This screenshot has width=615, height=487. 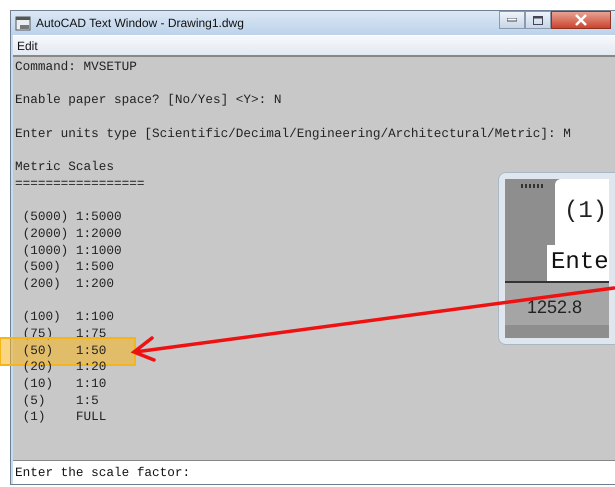 I want to click on minimize-button, so click(x=512, y=20).